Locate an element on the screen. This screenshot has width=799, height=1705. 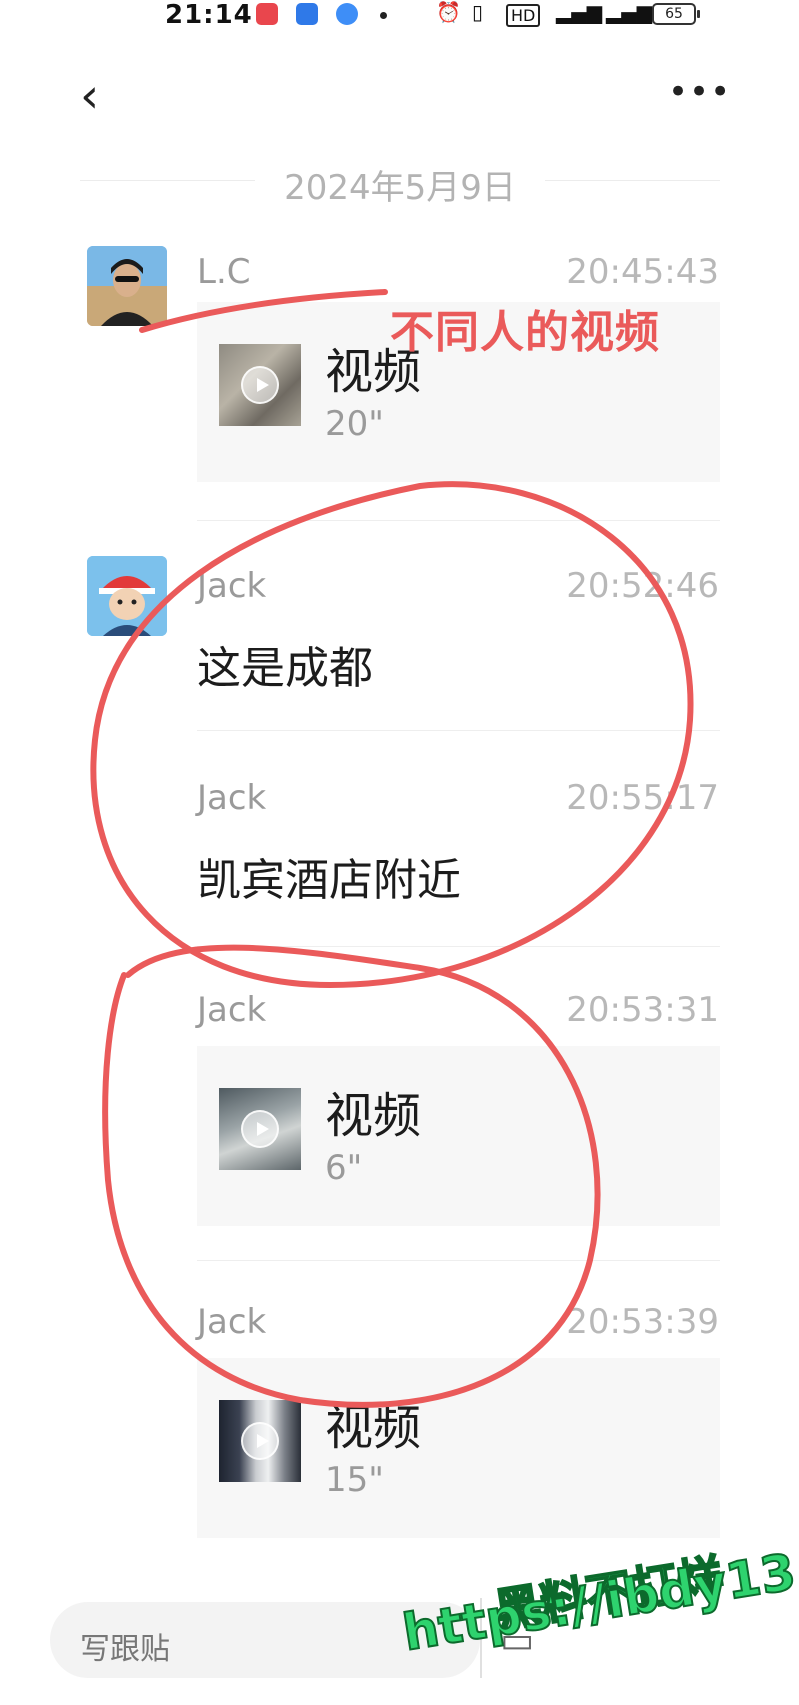
cartoon-avatar-icon is located at coordinates (127, 596).